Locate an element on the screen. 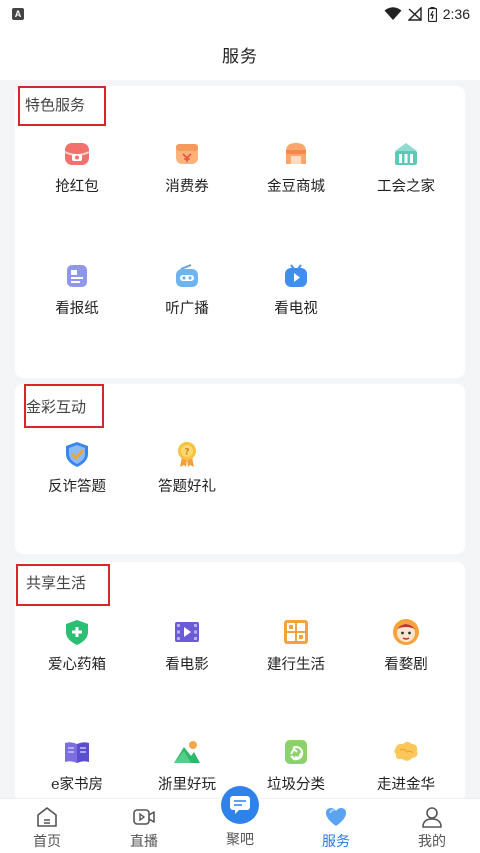 This screenshot has height=853, width=480. red-packet-icon is located at coordinates (77, 154).